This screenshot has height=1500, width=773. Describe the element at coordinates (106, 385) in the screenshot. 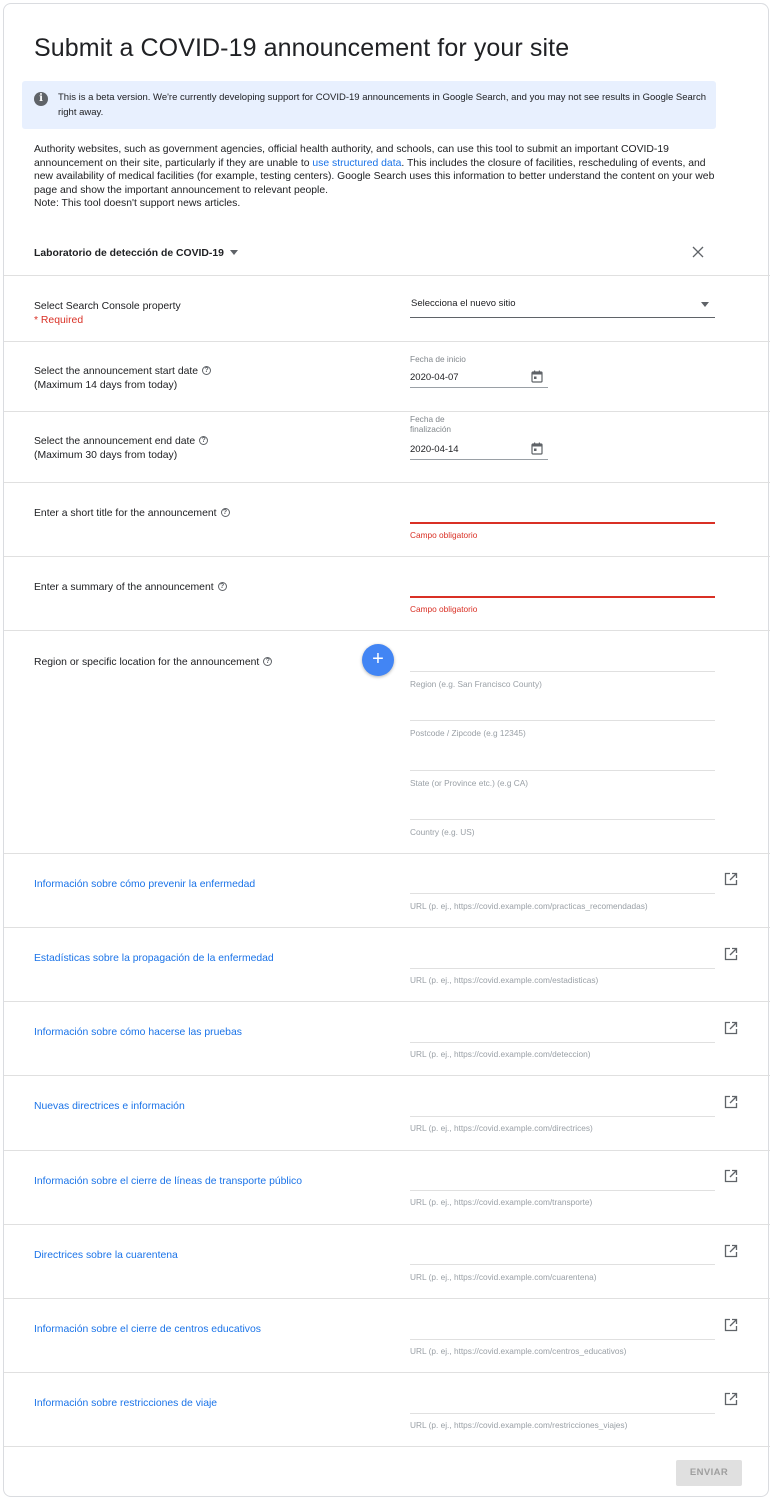

I see `start-date-sublabel: (Maximum 14 days from today)` at that location.